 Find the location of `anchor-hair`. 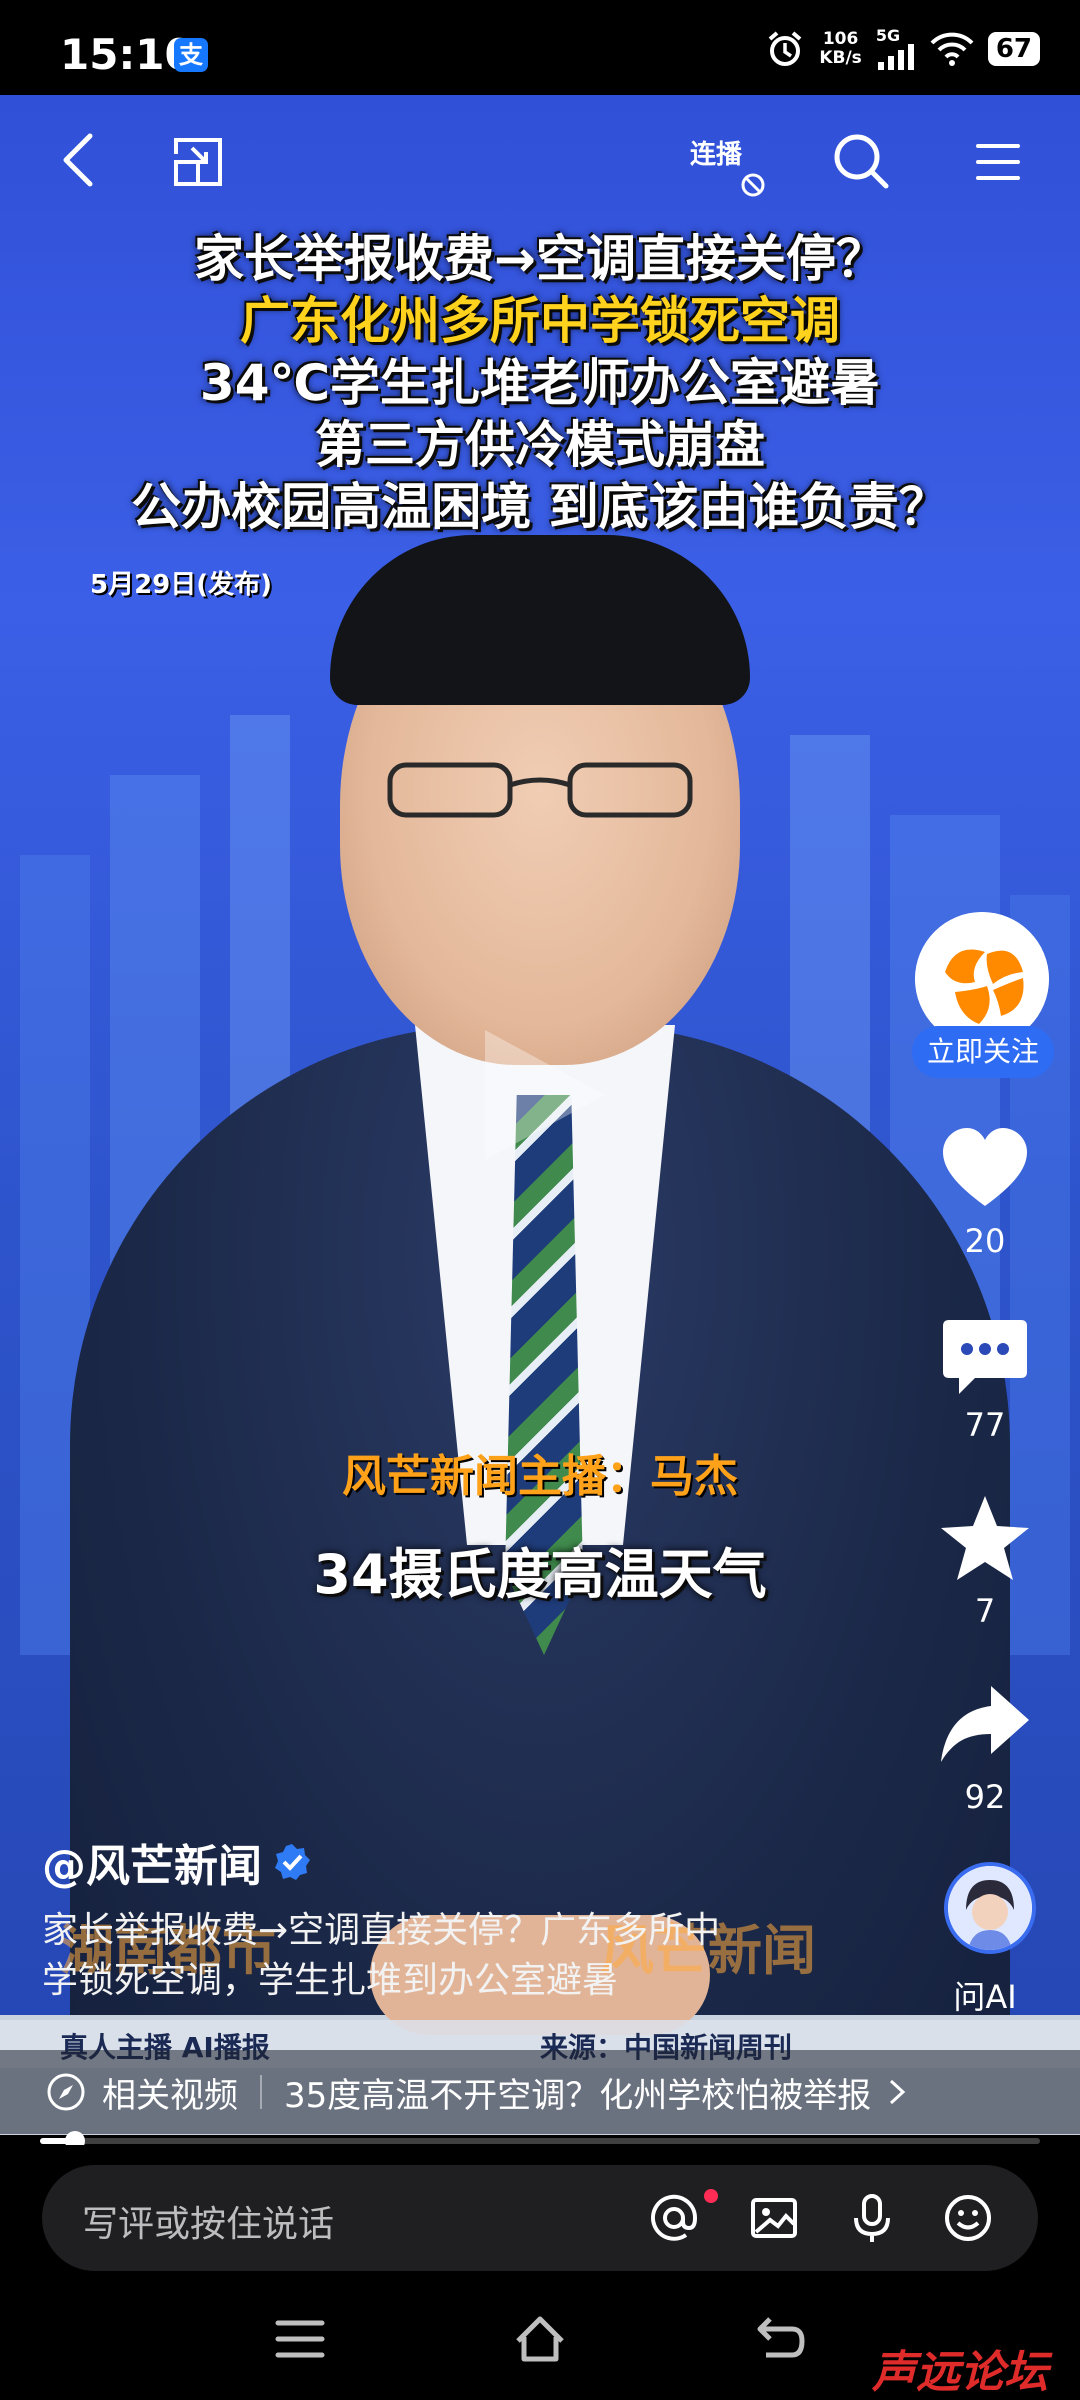

anchor-hair is located at coordinates (540, 620).